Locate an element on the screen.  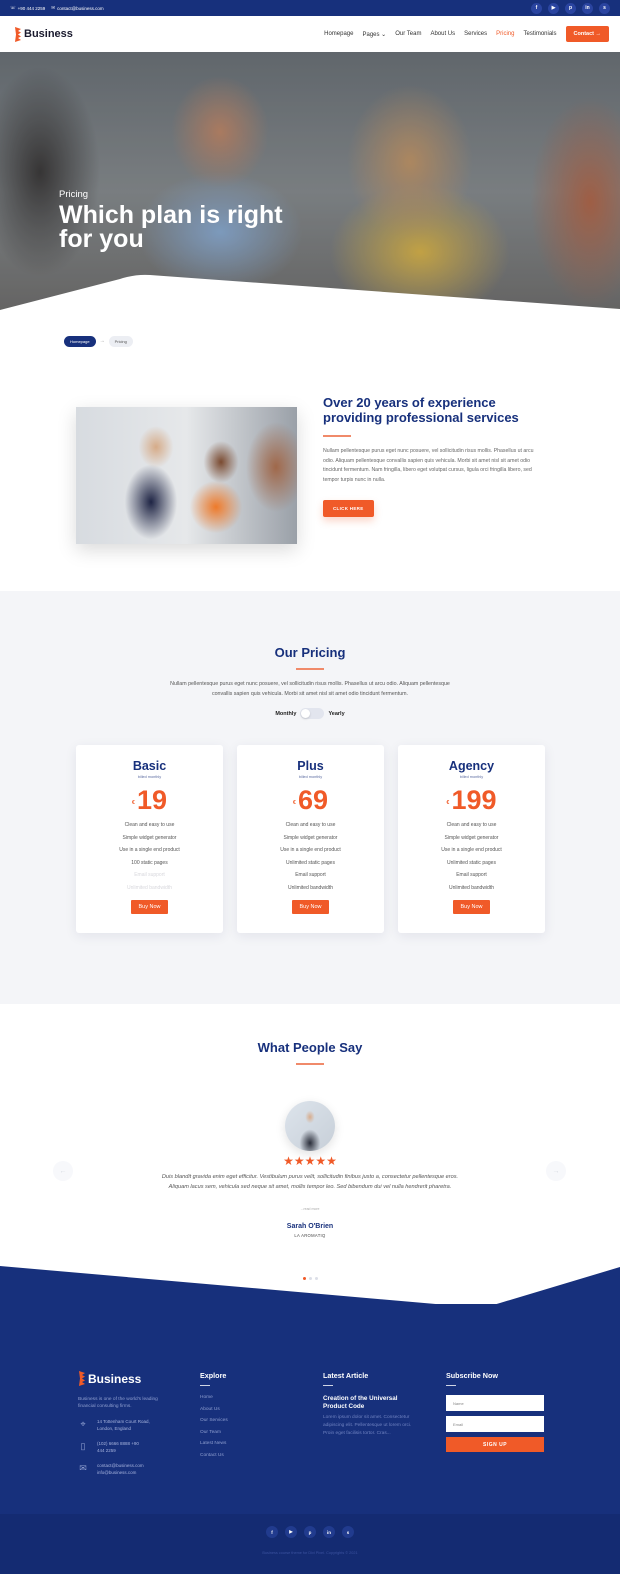
footer-link-services: Our Services is located at coordinates (214, 1424).